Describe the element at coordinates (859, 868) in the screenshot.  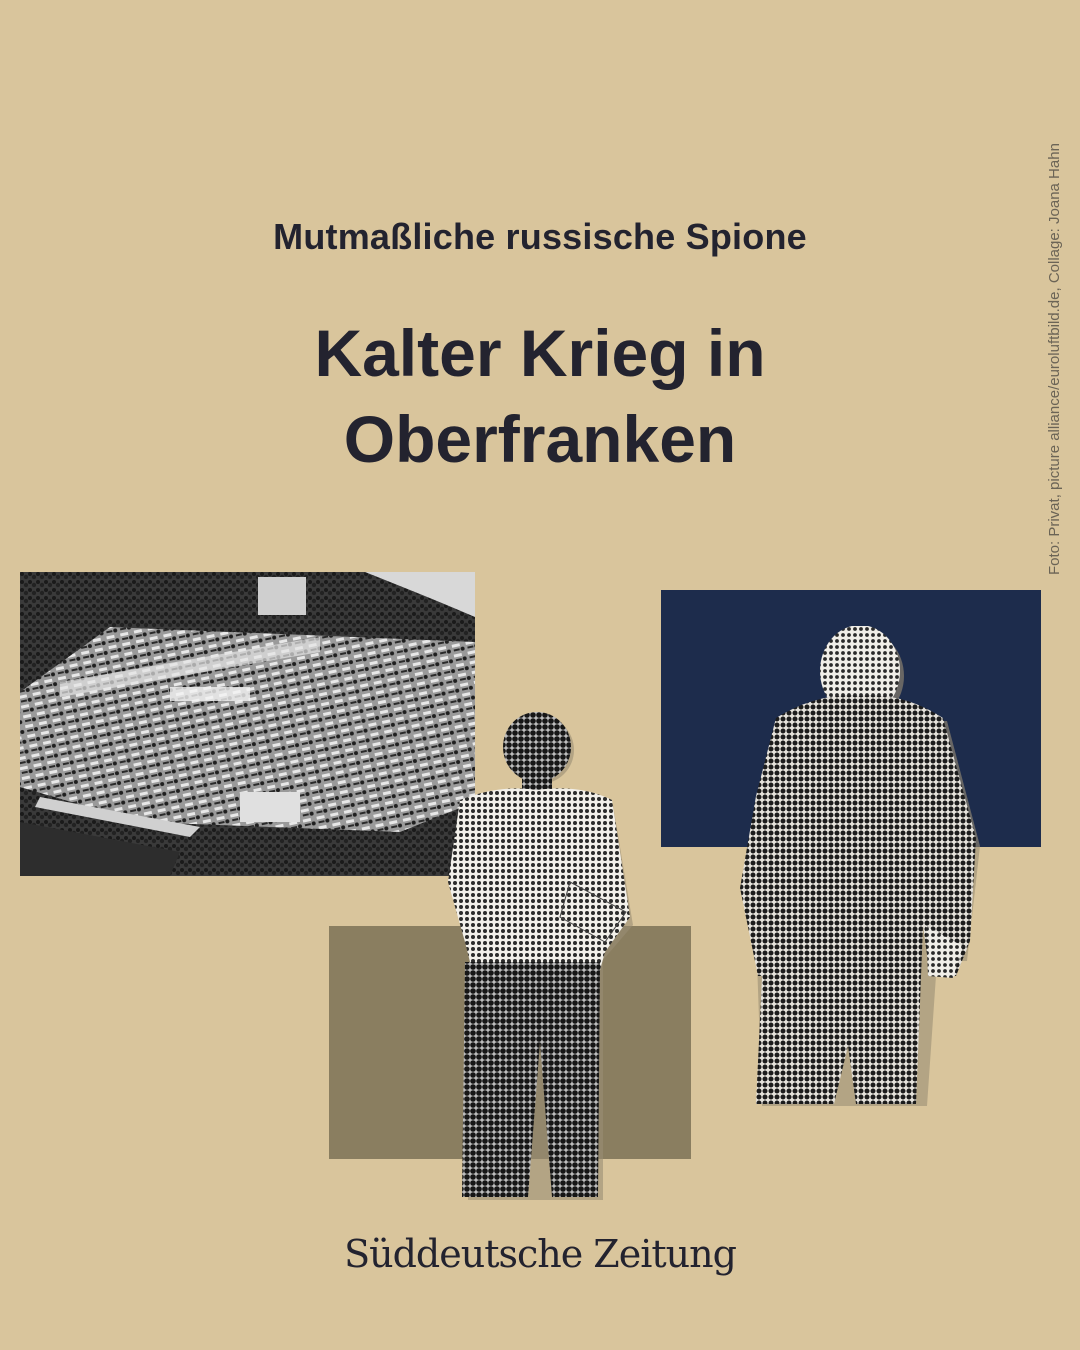
I see `halftone-man-jacket-icon` at that location.